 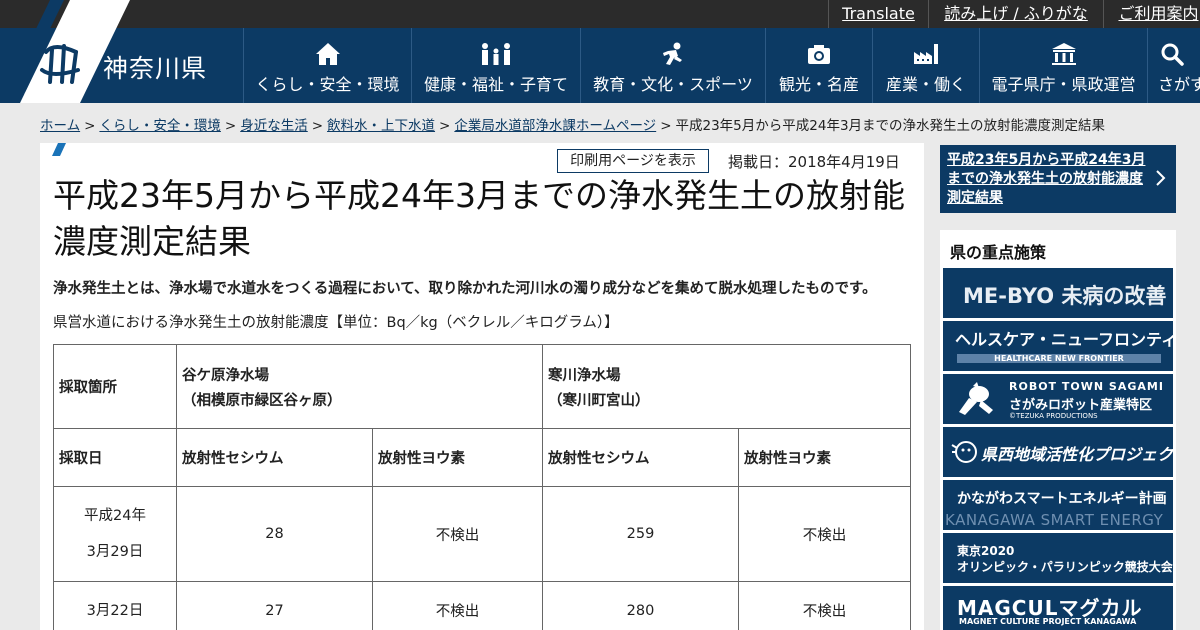 I want to click on sidebar-heading: 県の重点施策, so click(x=998, y=252).